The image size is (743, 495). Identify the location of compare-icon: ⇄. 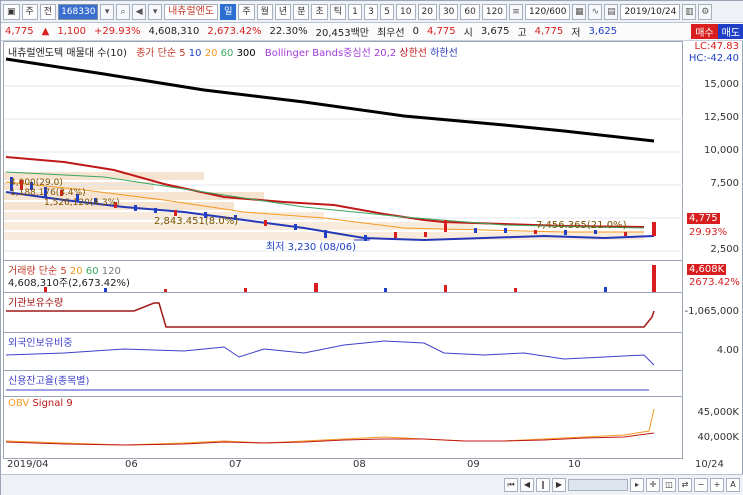
(685, 485).